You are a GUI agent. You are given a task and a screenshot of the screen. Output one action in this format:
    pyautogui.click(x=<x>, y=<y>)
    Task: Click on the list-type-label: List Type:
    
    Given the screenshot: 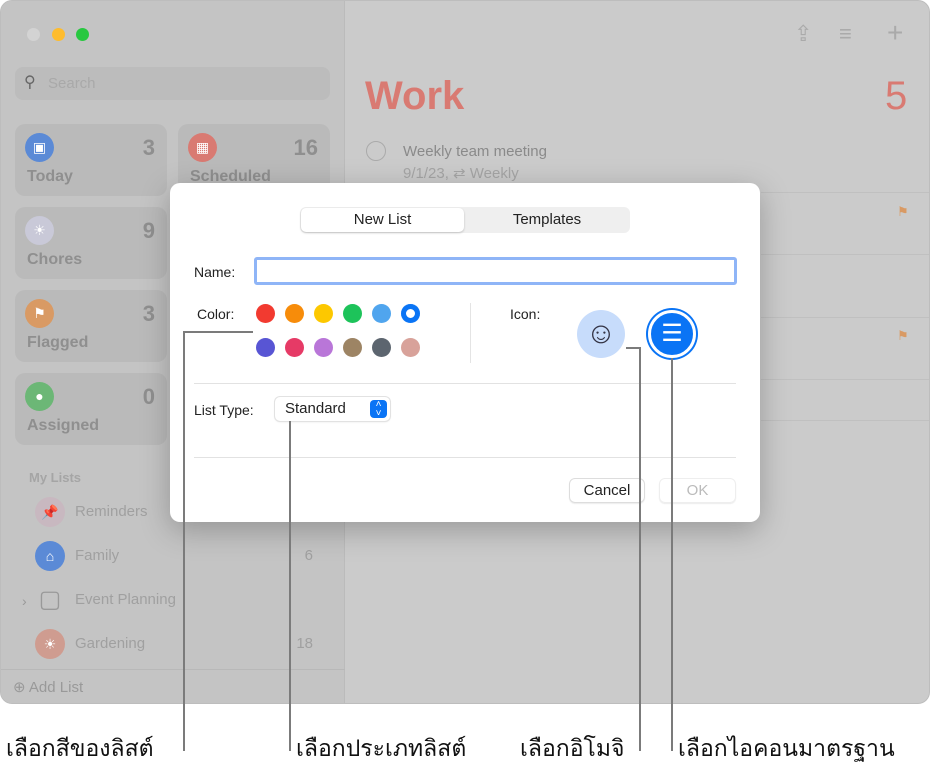 What is the action you would take?
    pyautogui.click(x=224, y=410)
    